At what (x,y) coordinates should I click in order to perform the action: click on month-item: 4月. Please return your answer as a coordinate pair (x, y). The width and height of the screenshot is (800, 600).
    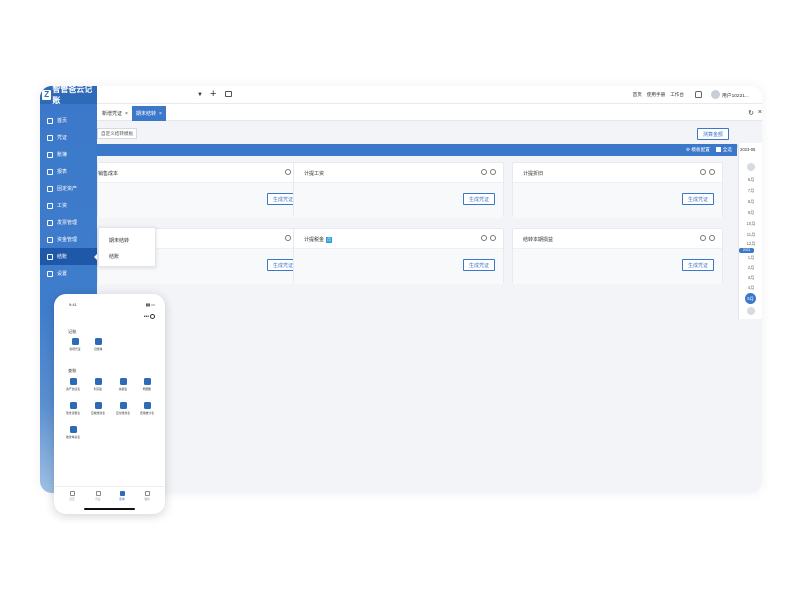
    Looking at the image, I should click on (751, 288).